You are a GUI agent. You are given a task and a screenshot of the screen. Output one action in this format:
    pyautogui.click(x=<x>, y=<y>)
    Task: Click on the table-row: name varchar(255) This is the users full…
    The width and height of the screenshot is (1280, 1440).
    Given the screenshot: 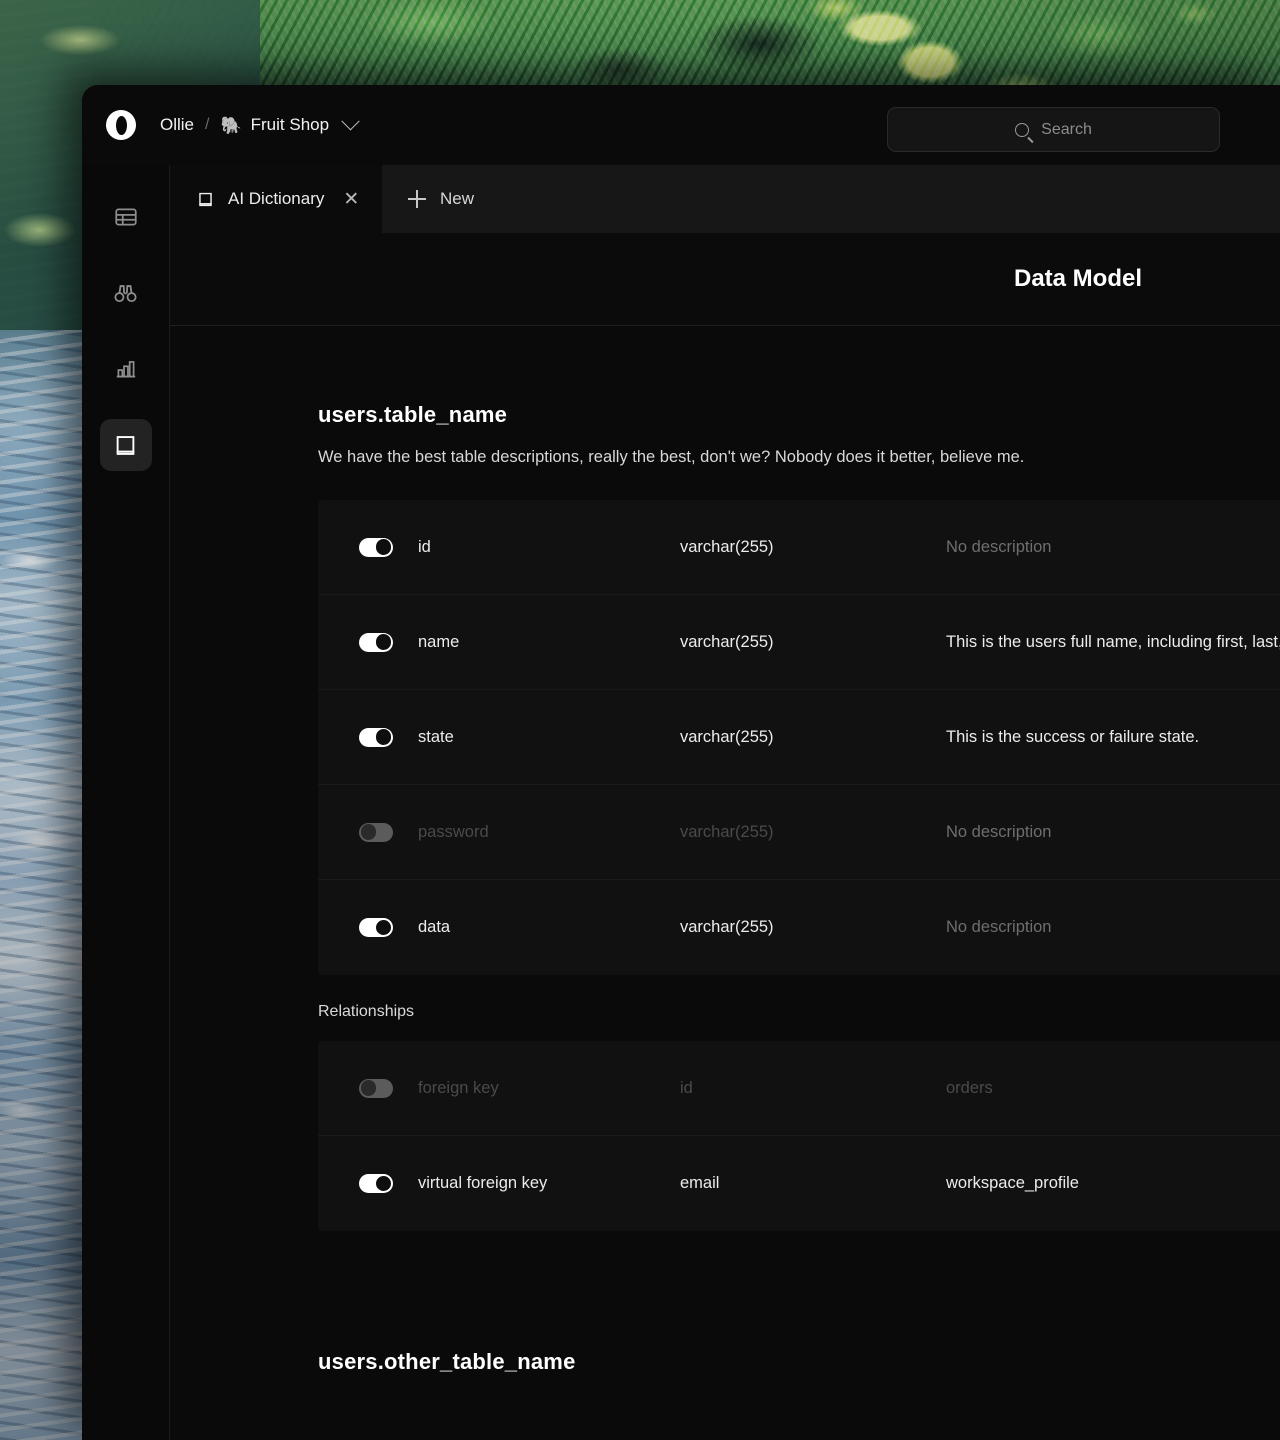 What is the action you would take?
    pyautogui.click(x=799, y=642)
    